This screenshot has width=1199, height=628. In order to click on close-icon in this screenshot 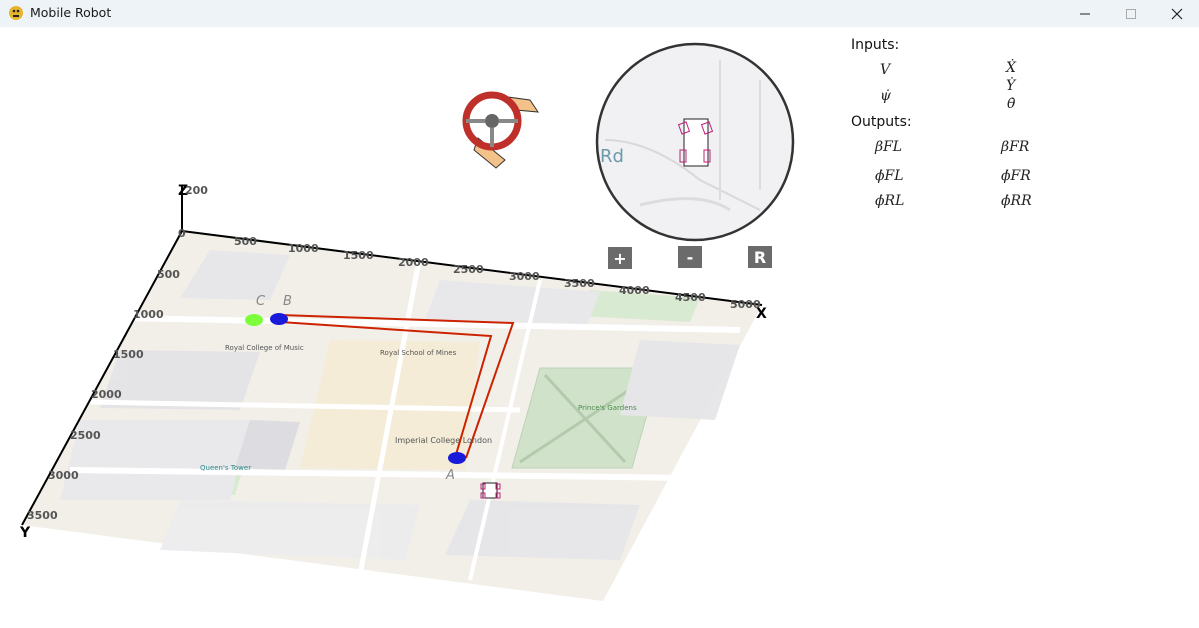, I will do `click(1177, 13)`.